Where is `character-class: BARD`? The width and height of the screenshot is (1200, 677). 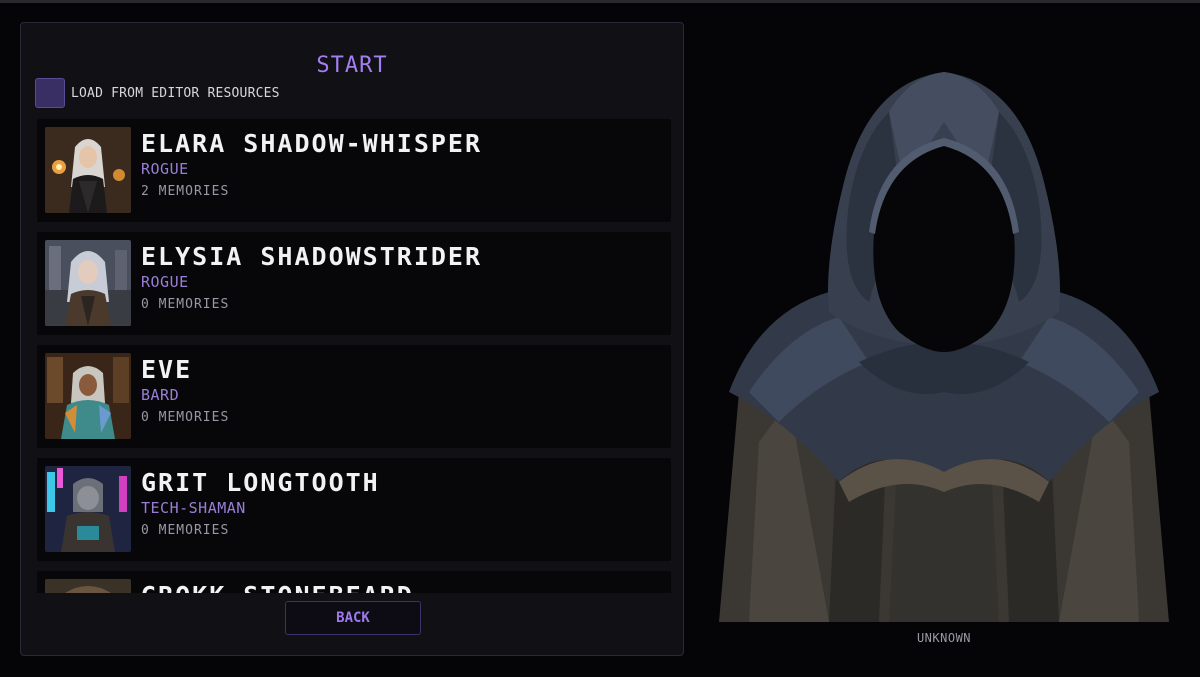
character-class: BARD is located at coordinates (160, 395).